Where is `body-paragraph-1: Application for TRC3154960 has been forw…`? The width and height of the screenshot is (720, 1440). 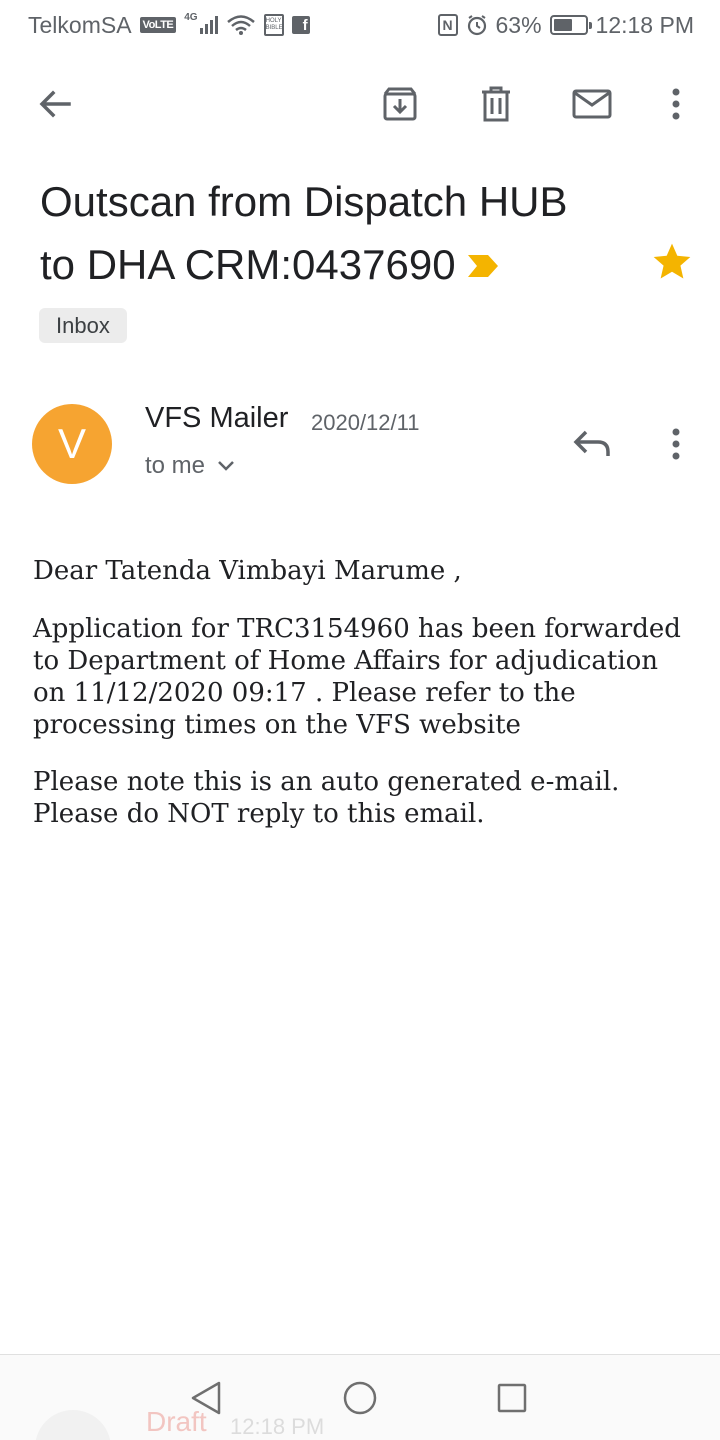 body-paragraph-1: Application for TRC3154960 has been forw… is located at coordinates (363, 677).